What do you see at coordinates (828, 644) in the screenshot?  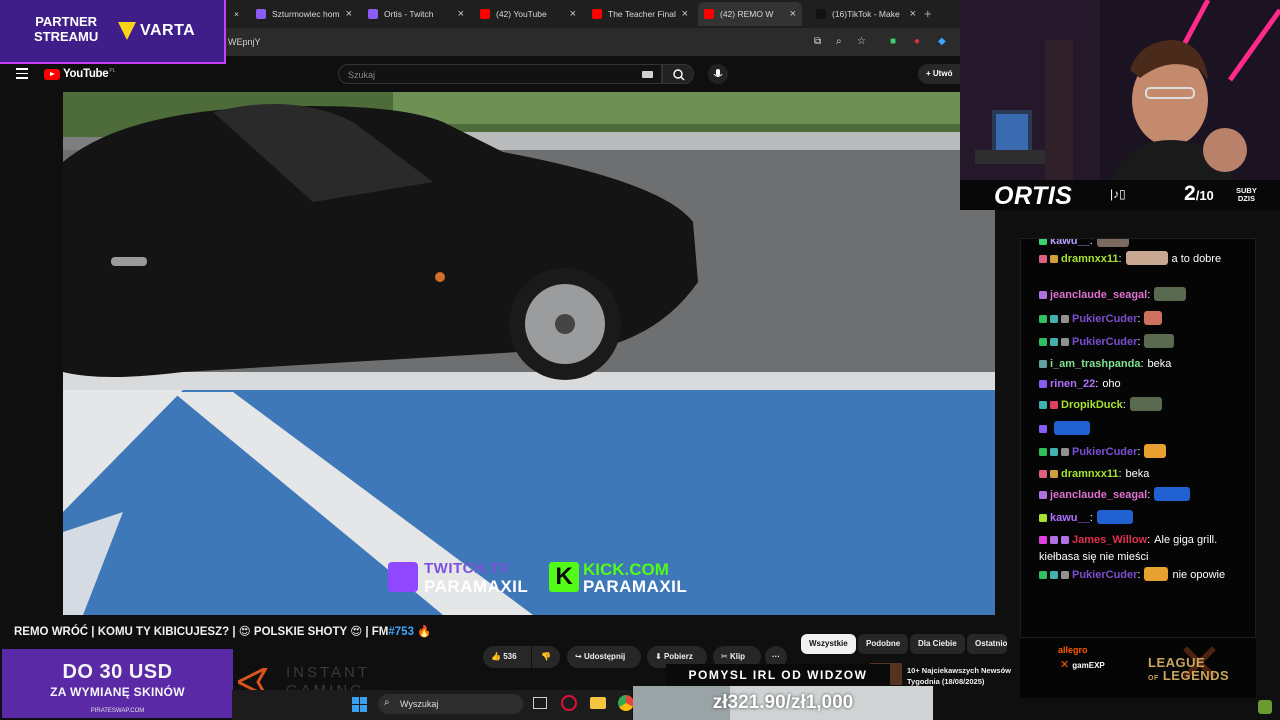 I see `chip-all: Wszystkie` at bounding box center [828, 644].